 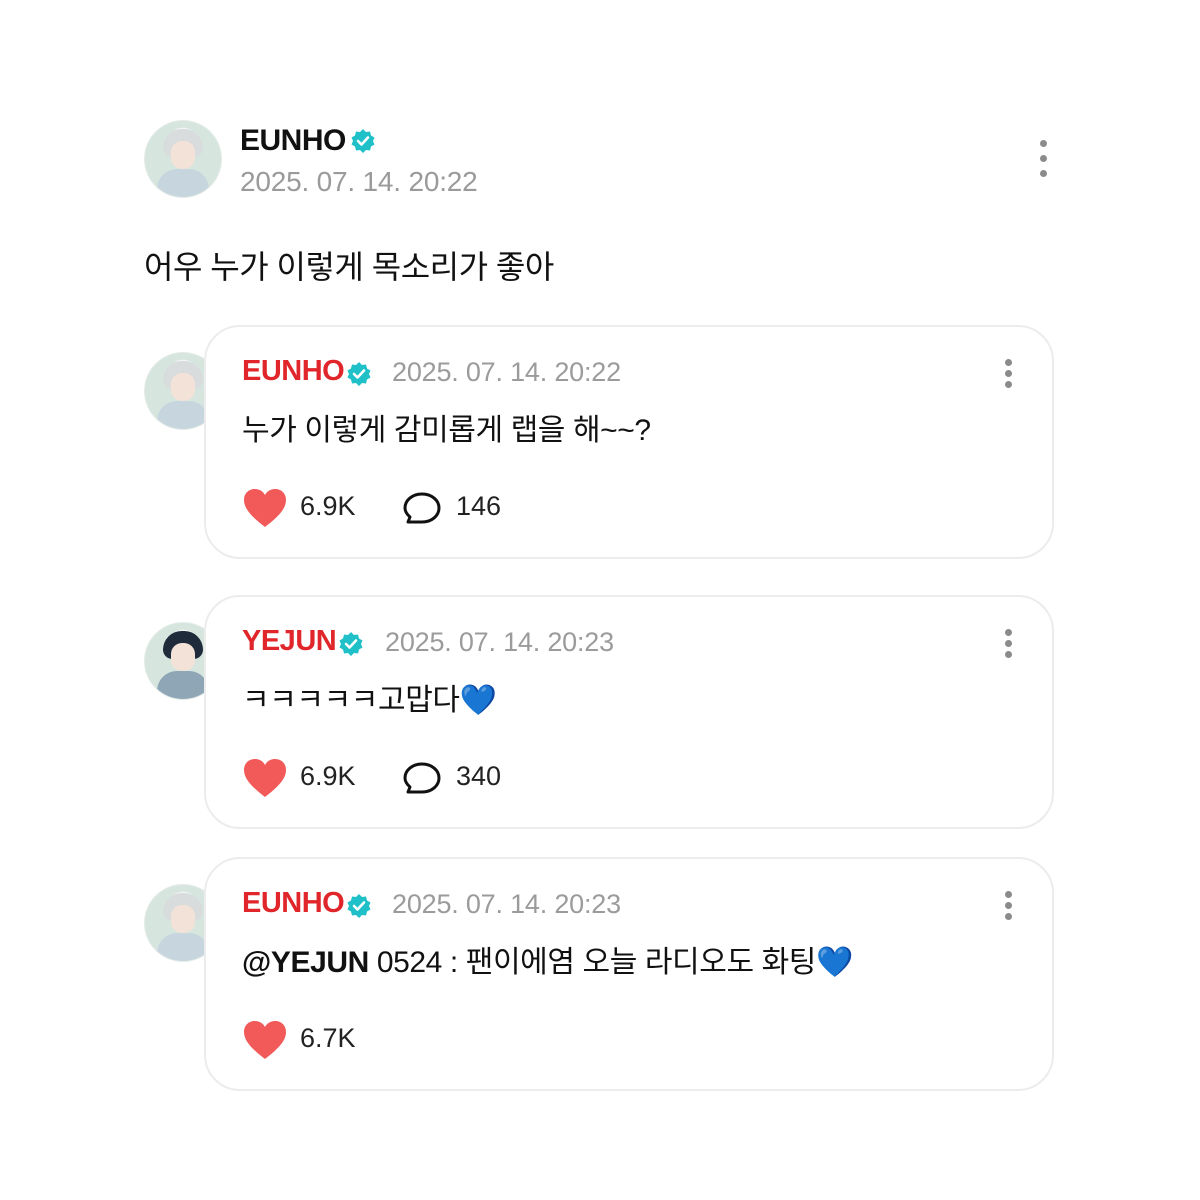 What do you see at coordinates (369, 700) in the screenshot?
I see `reply-text: ㅋㅋㅋㅋㅋ고맙다💙` at bounding box center [369, 700].